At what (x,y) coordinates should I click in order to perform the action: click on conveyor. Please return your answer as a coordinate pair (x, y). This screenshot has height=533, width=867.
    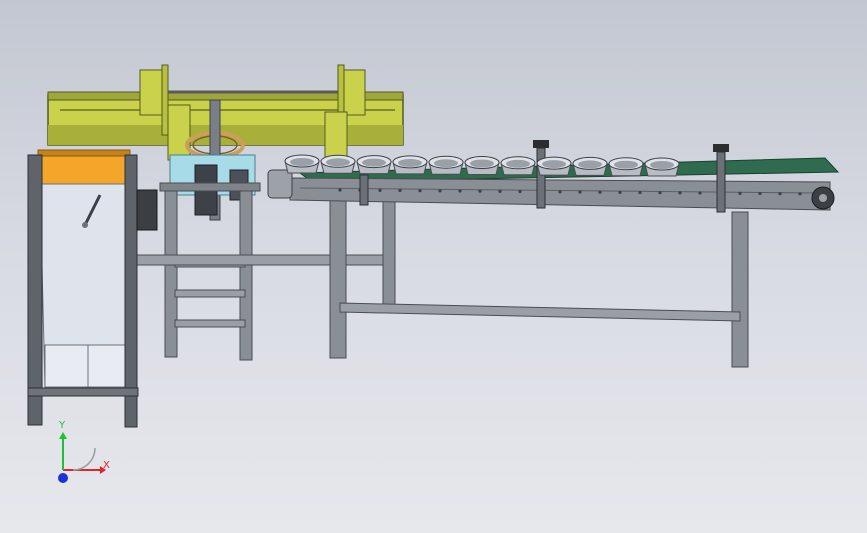
    Looking at the image, I should click on (553, 176).